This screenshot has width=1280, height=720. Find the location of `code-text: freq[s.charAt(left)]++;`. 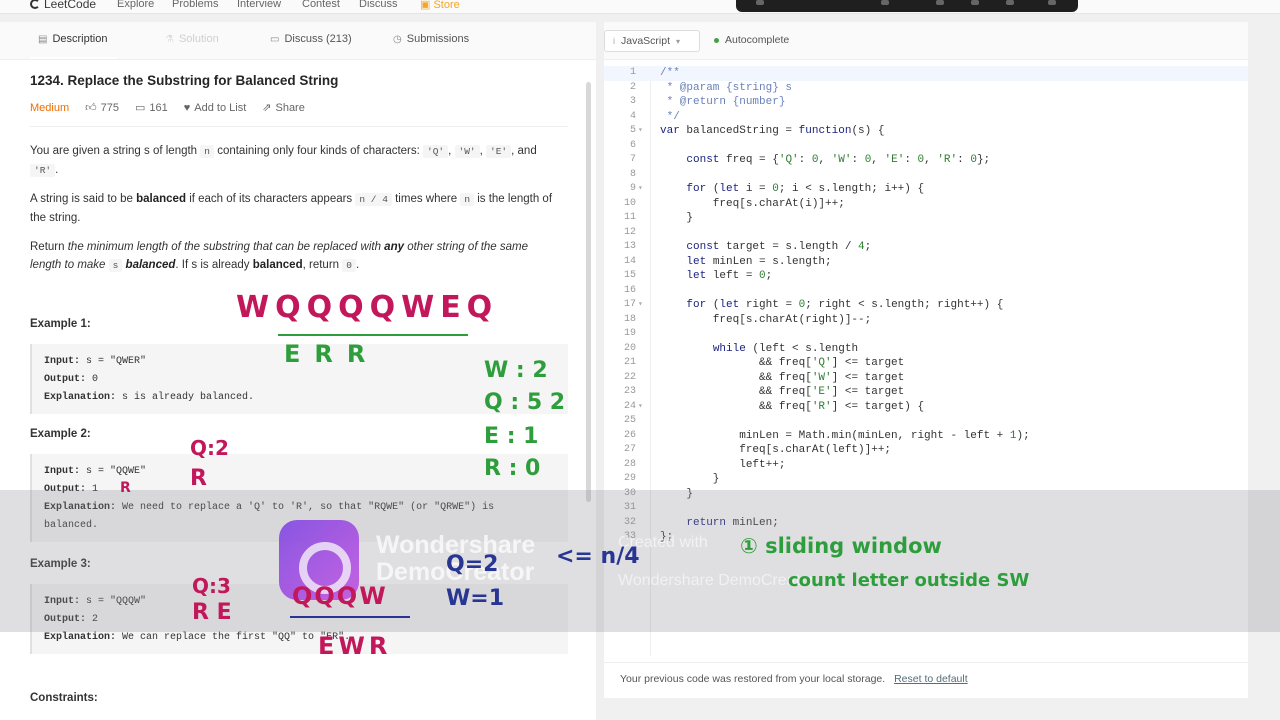

code-text: freq[s.charAt(left)]++; is located at coordinates (776, 450).